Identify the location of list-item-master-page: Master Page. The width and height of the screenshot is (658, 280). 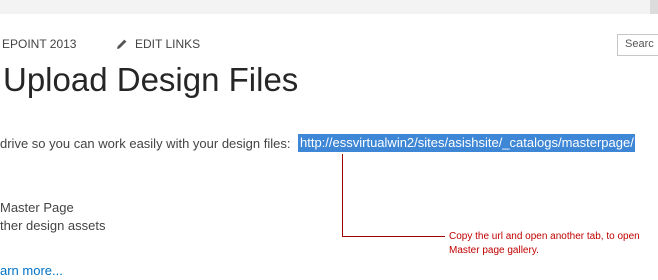
(37, 207).